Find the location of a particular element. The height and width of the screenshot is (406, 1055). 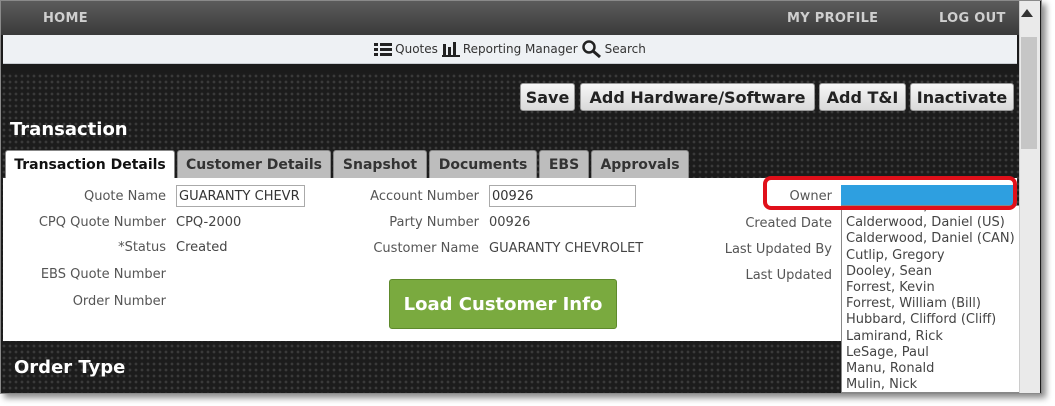

owner-option: Forrest, Kevin is located at coordinates (931, 288).